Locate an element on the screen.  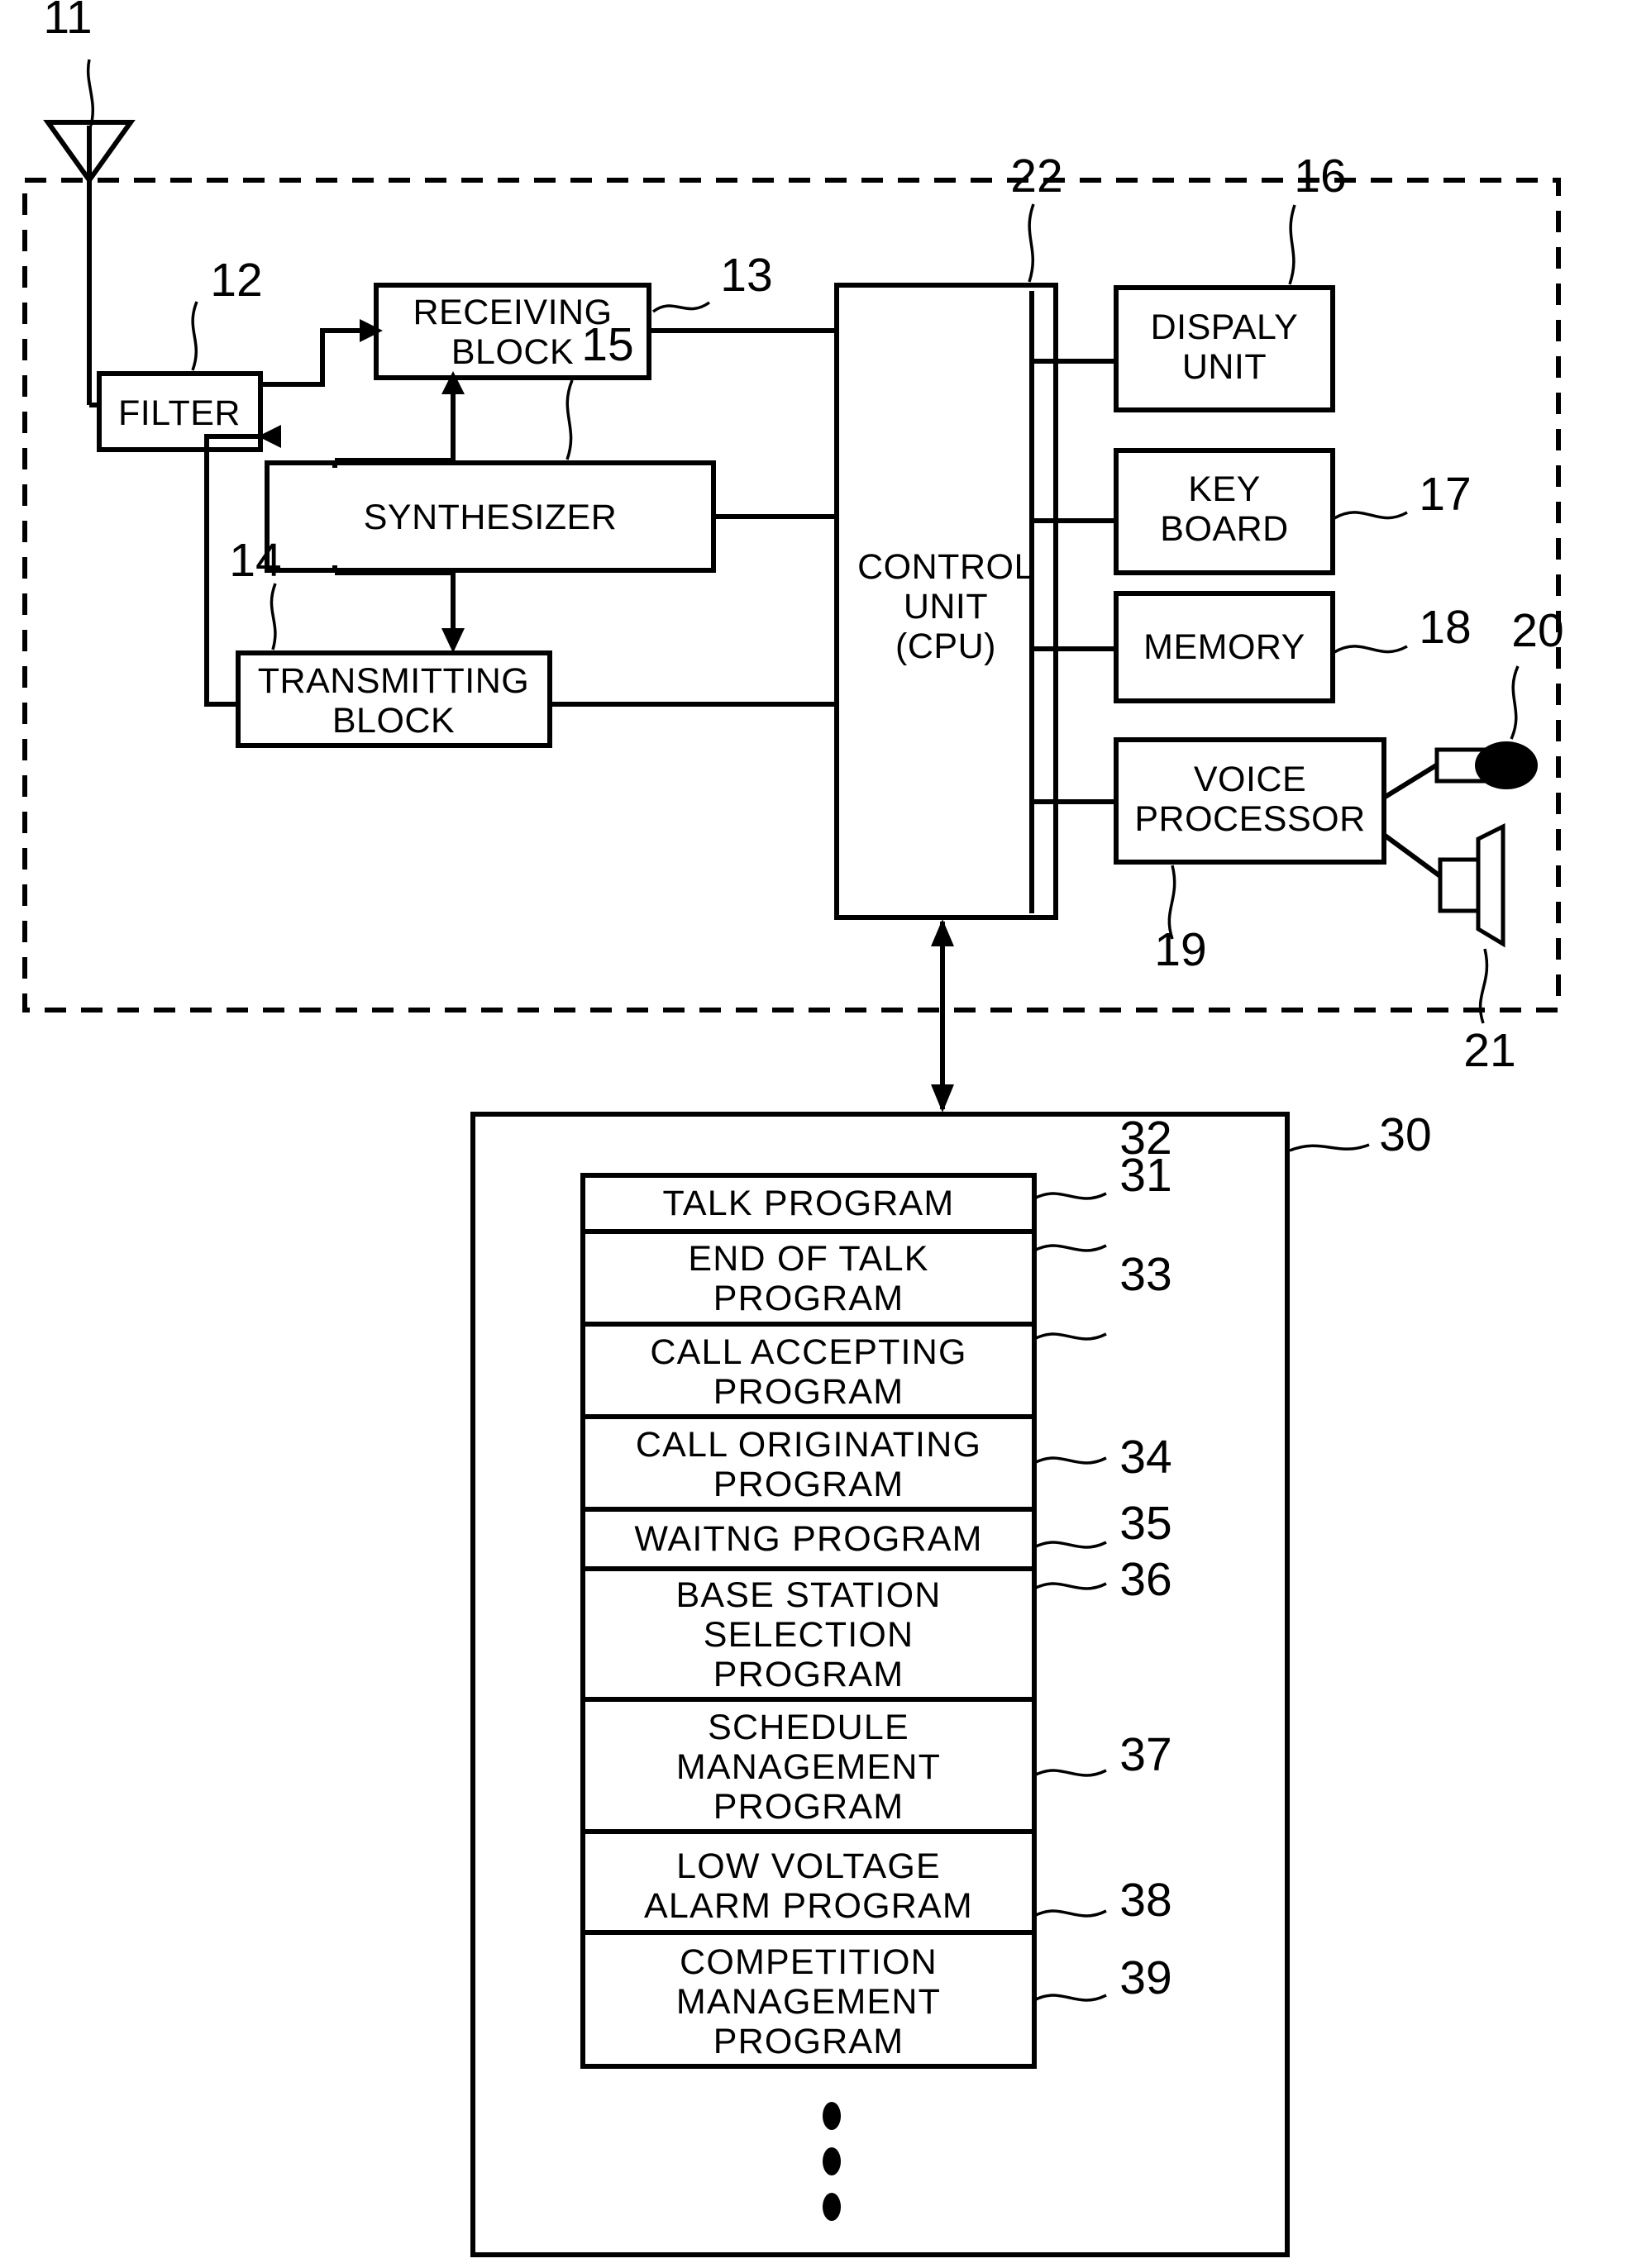
program-label: LOW VOLTAGE is located at coordinates (808, 1866).